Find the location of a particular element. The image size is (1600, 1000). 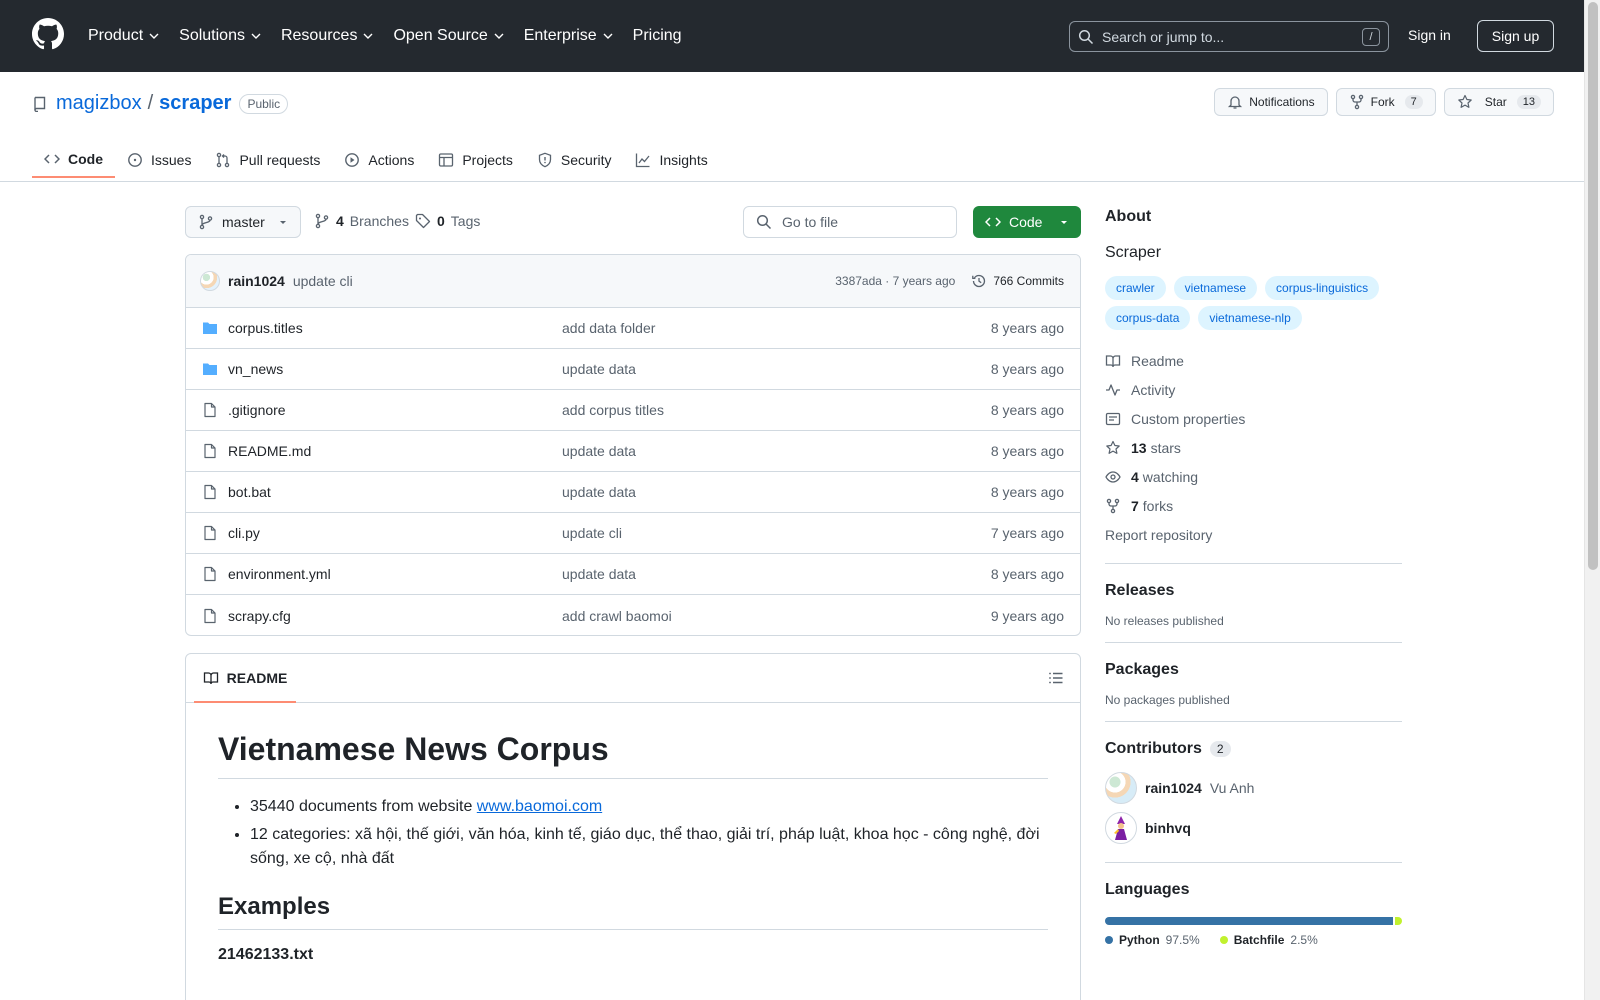

file-name-link: .gitignore is located at coordinates (395, 410).